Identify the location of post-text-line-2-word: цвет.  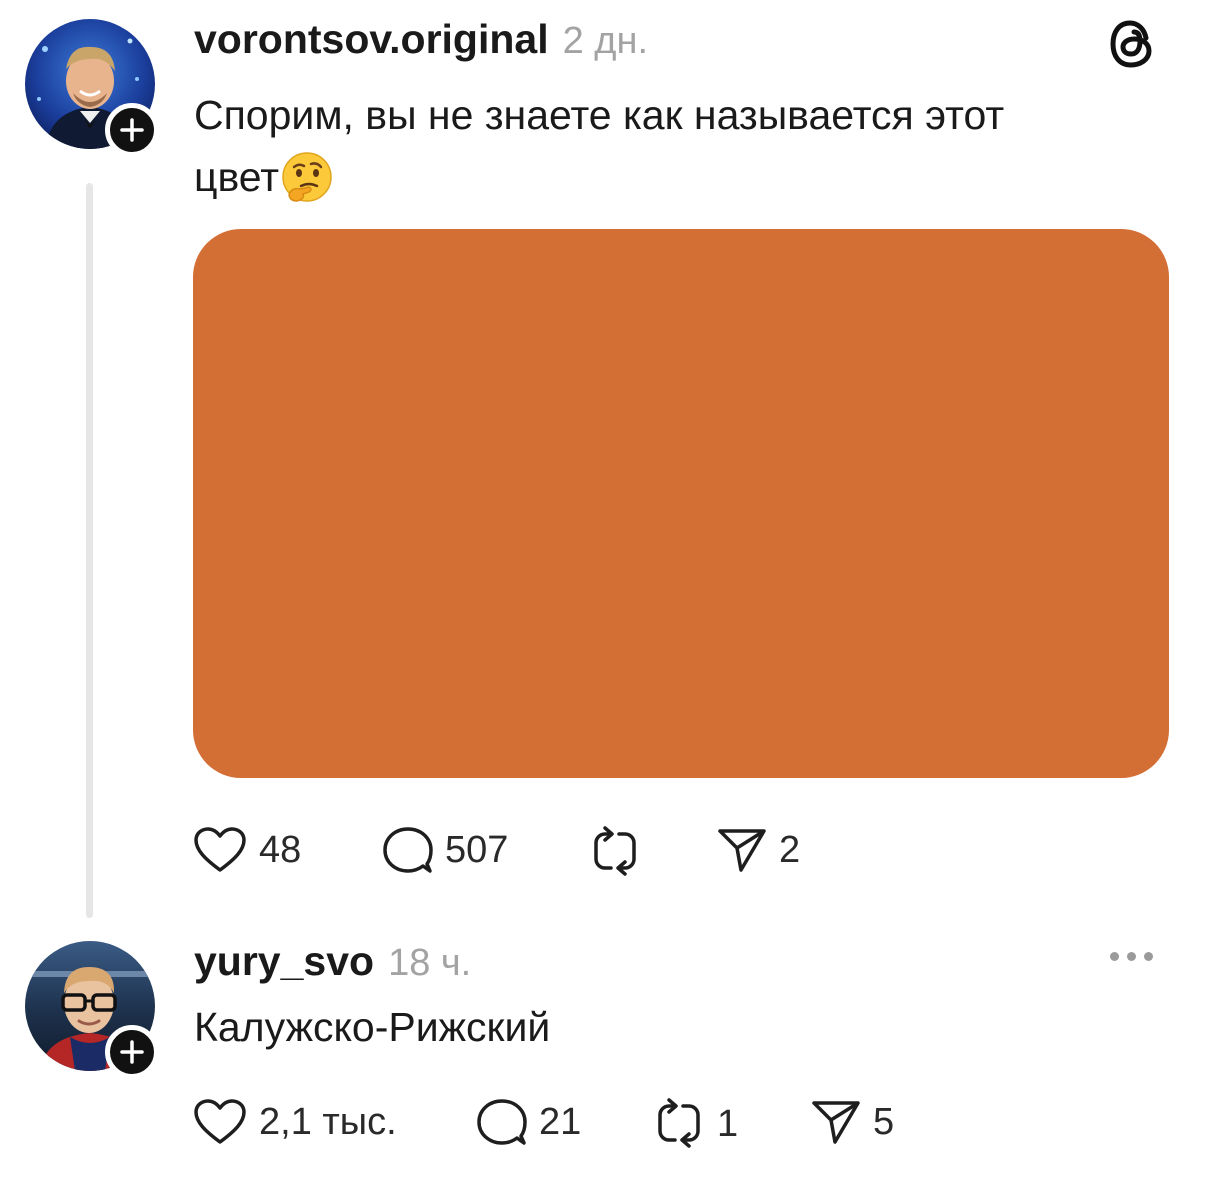
(237, 177).